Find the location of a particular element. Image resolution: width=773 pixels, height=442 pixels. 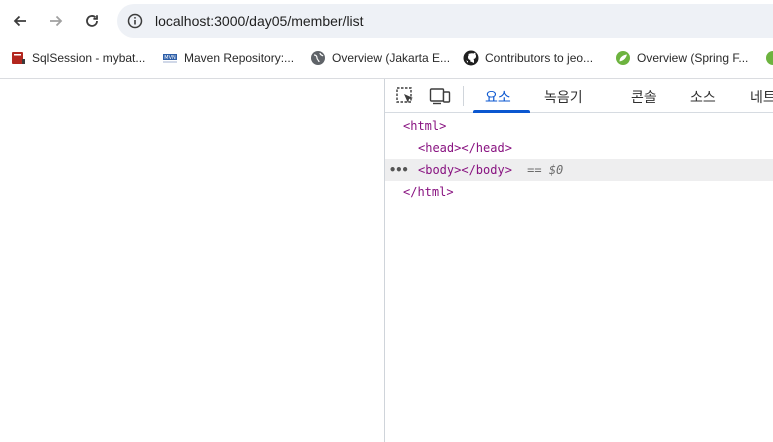

selected-node-marker: == $0 is located at coordinates (545, 170).